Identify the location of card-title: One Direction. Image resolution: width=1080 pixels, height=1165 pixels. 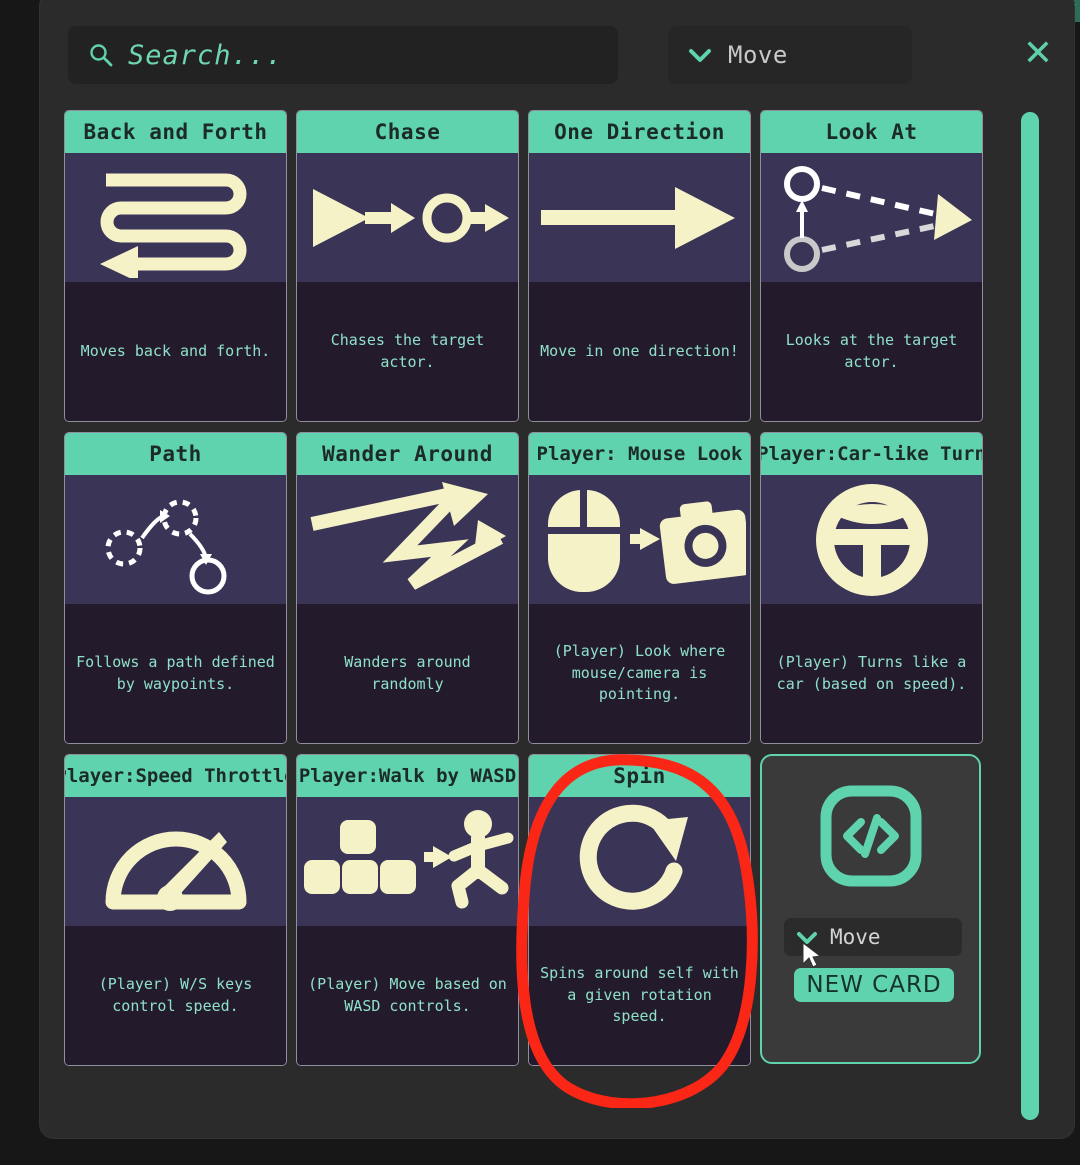
(639, 132).